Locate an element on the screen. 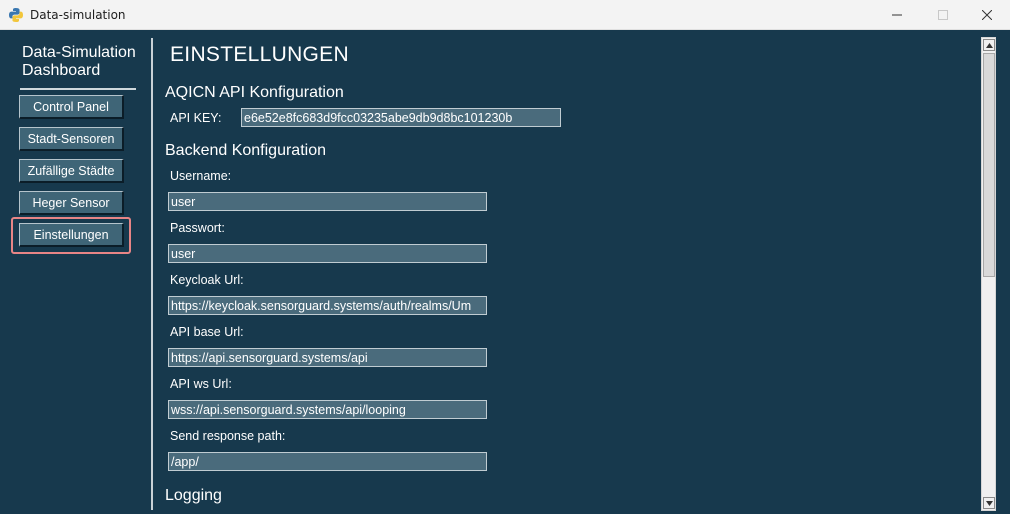 This screenshot has width=1010, height=514. api-key-label: API KEY: is located at coordinates (196, 118).